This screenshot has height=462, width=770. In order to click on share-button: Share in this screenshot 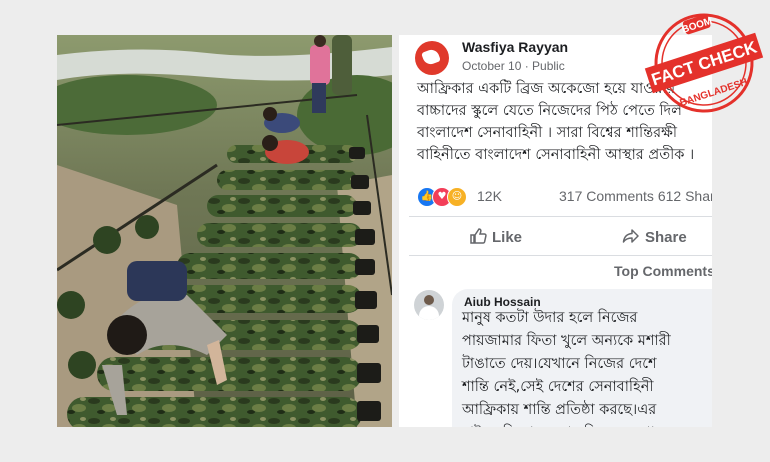, I will do `click(654, 236)`.